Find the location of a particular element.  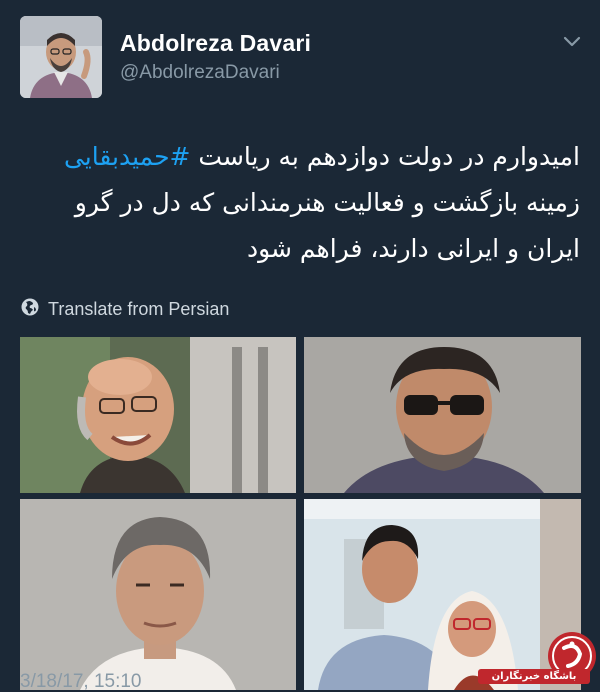

photo-man-with-glasses is located at coordinates (442, 415).